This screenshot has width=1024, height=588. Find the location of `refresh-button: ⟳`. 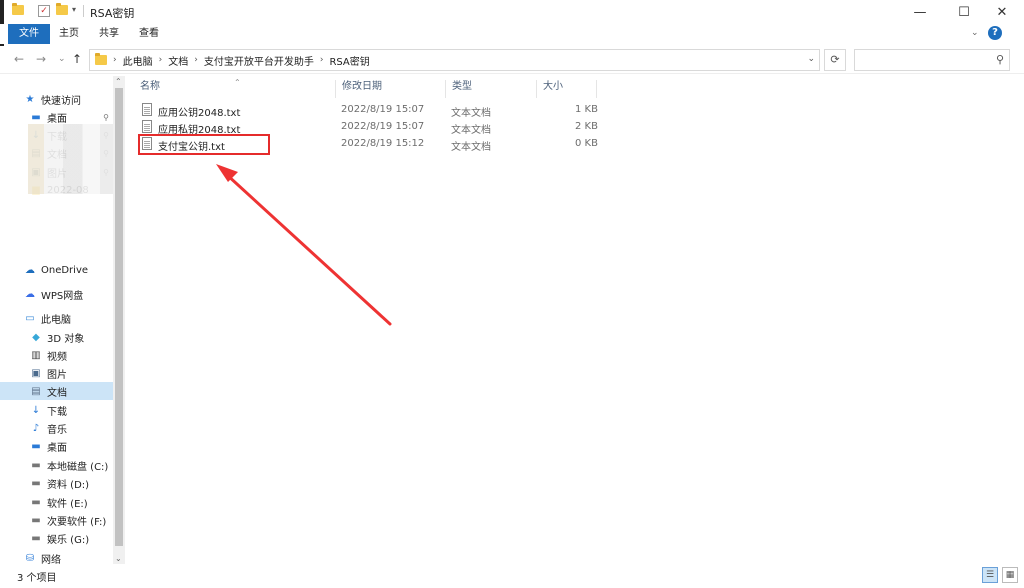

refresh-button: ⟳ is located at coordinates (835, 60).